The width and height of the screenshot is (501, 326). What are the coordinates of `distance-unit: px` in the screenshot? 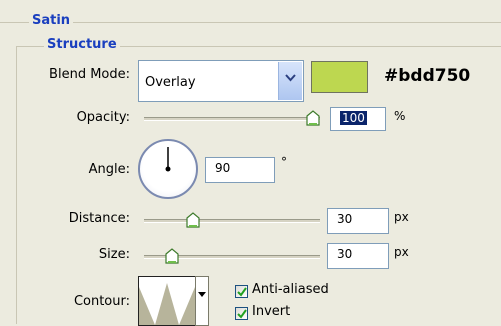 It's located at (401, 217).